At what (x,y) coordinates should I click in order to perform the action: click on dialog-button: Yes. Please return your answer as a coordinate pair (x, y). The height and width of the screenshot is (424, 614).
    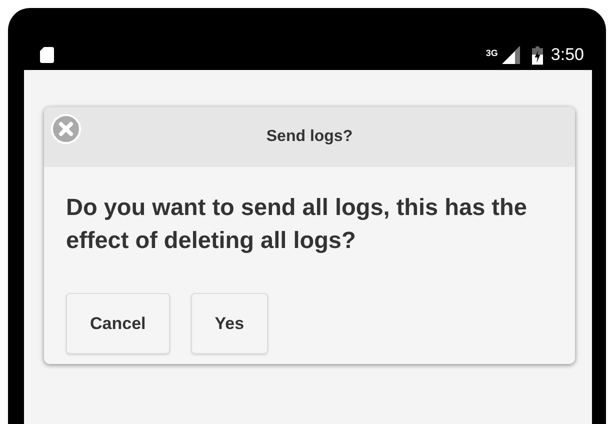
    Looking at the image, I should click on (229, 323).